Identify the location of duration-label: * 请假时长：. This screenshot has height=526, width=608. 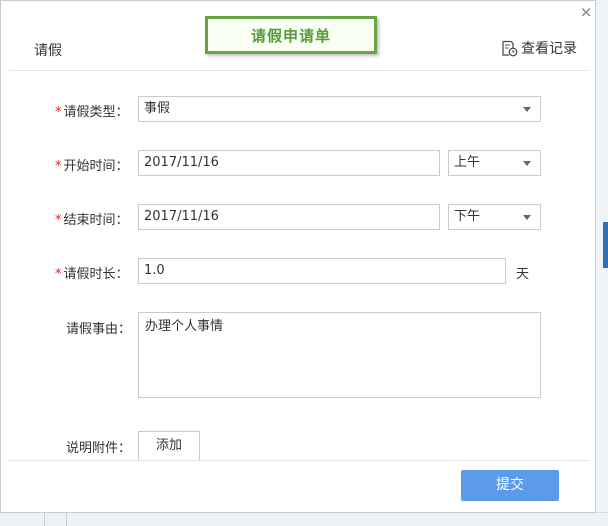
(92, 274).